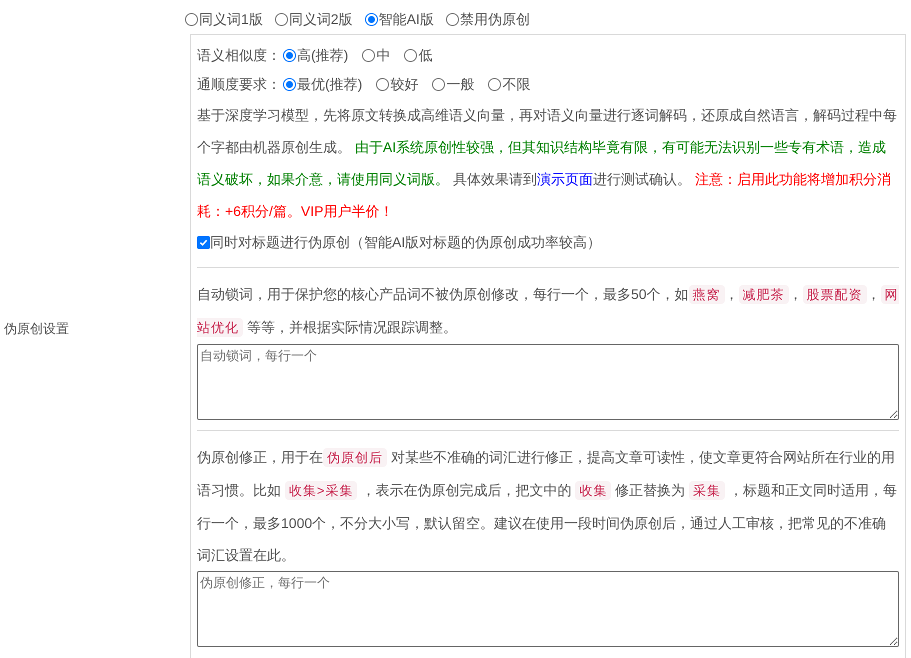 Image resolution: width=911 pixels, height=658 pixels. I want to click on mode-option-label: 禁用伪原创, so click(495, 19).